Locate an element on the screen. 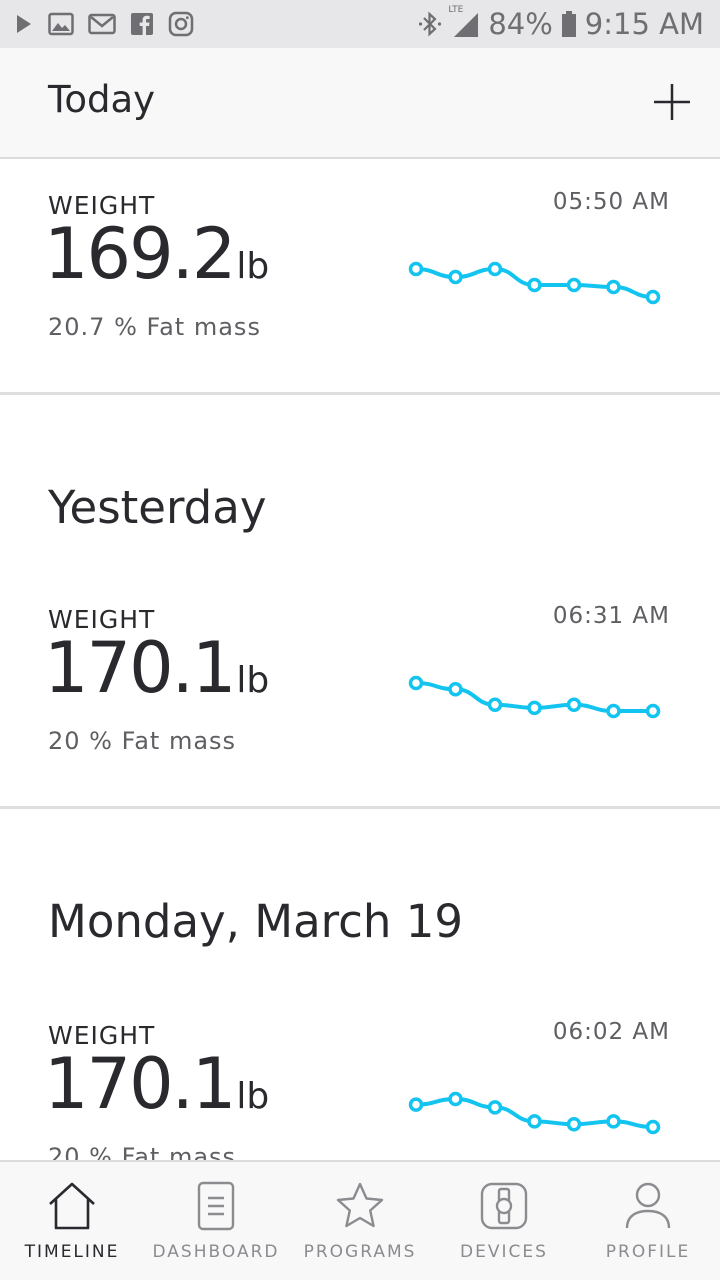  network-type: LTE is located at coordinates (456, 10).